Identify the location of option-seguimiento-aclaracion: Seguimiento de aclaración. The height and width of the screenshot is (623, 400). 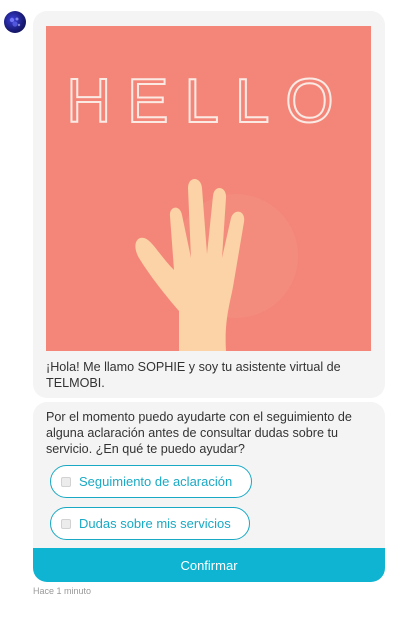
(151, 481).